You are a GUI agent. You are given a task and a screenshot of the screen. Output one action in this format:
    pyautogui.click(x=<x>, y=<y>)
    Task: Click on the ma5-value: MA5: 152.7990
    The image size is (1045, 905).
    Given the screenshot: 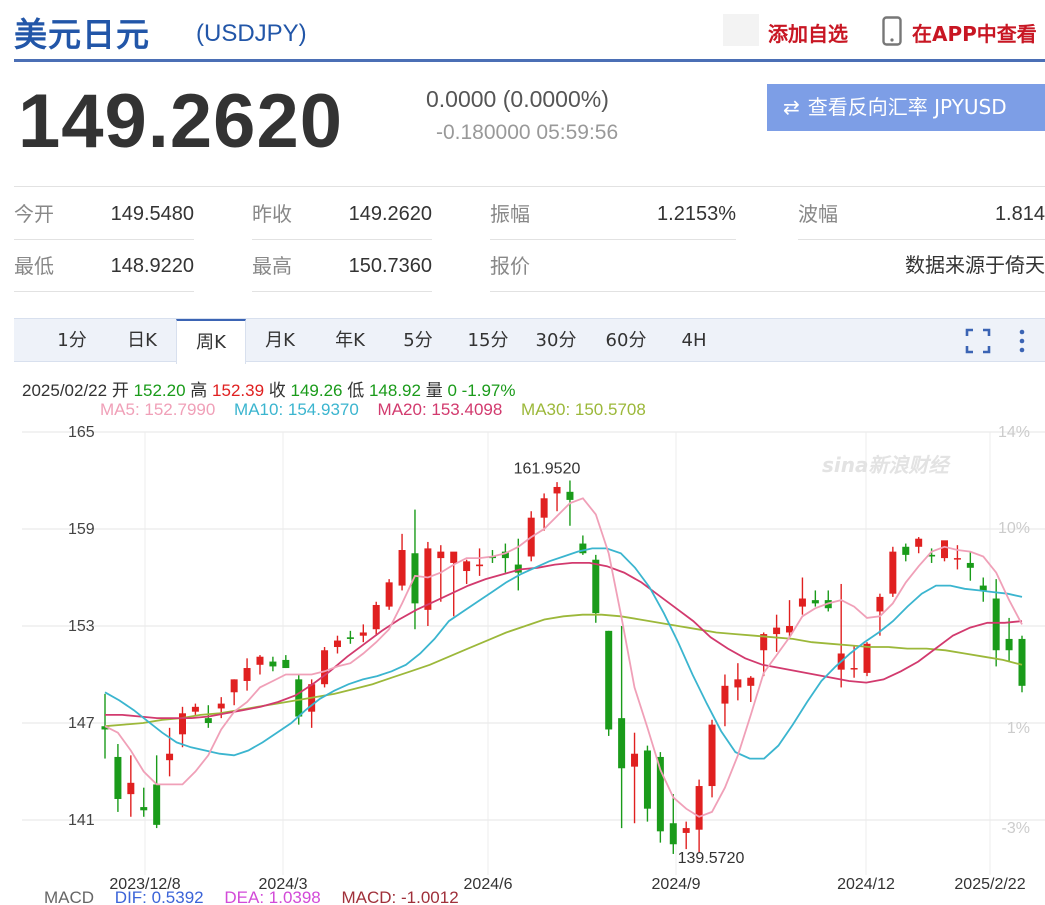 What is the action you would take?
    pyautogui.click(x=158, y=409)
    